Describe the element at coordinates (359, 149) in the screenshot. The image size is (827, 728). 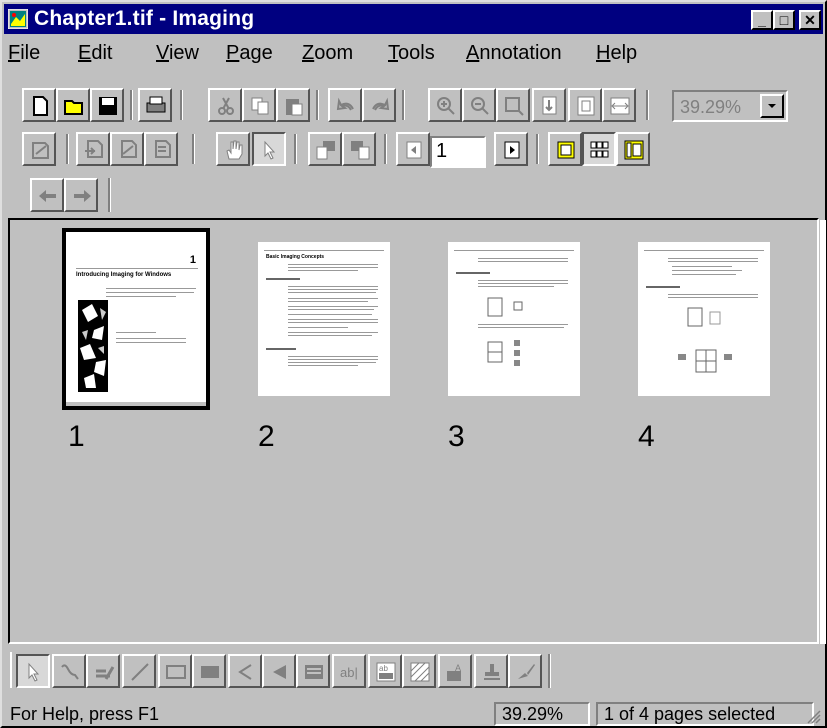
I see `rotate-right-button` at that location.